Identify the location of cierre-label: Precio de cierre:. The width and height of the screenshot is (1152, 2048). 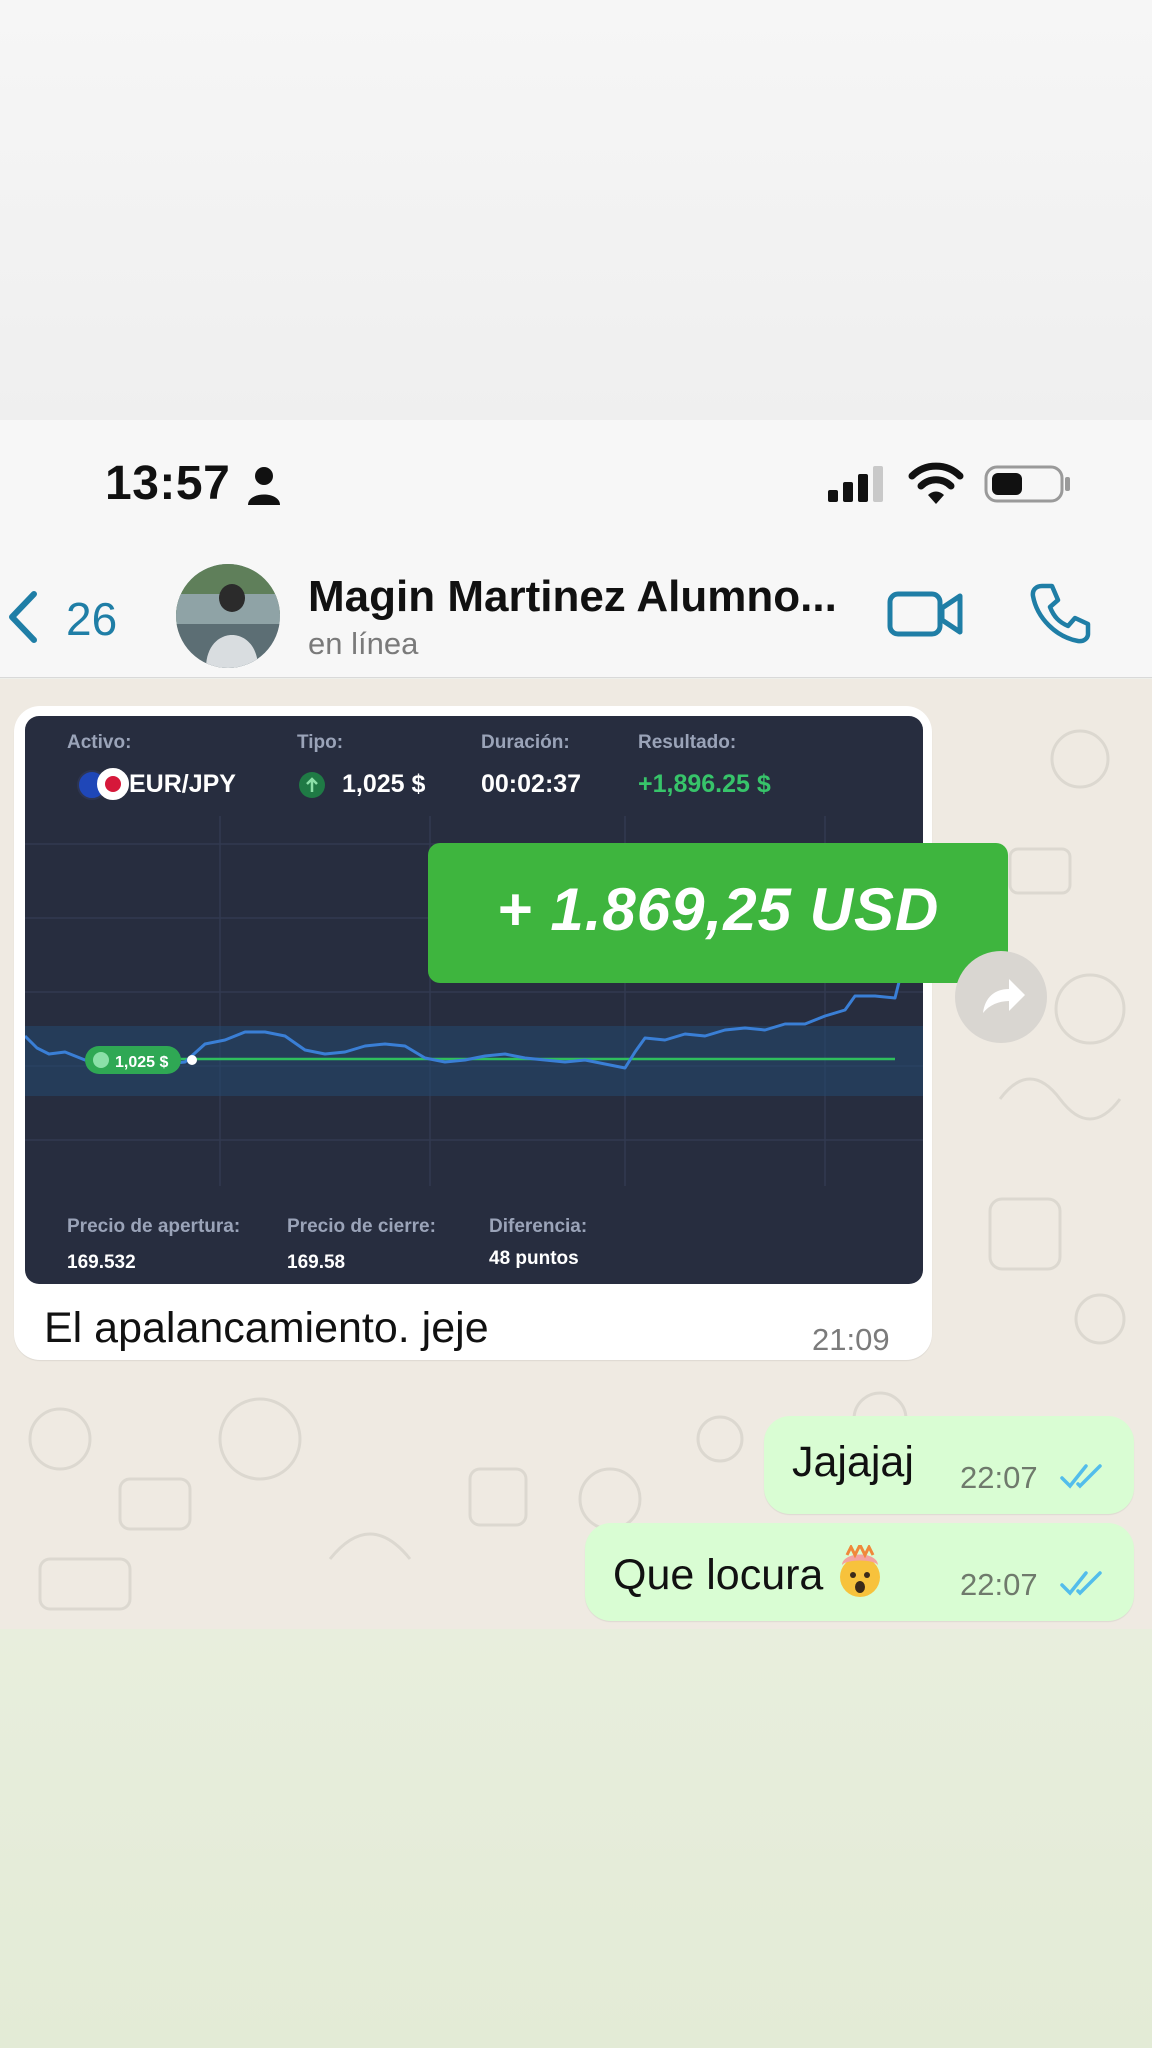
(361, 1226).